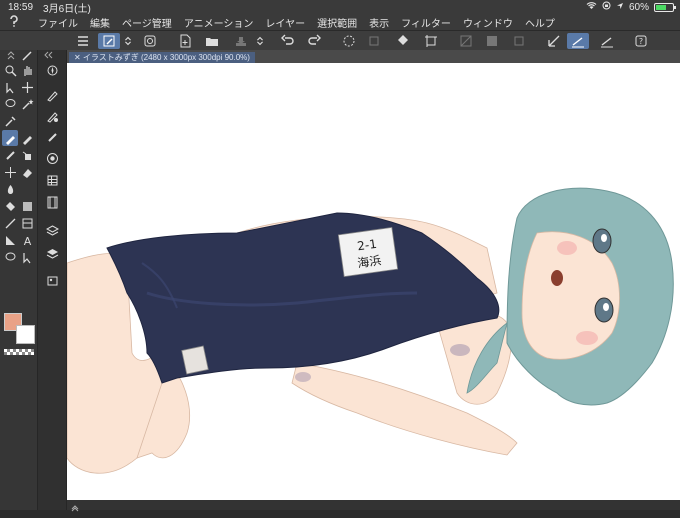 This screenshot has width=680, height=518. Describe the element at coordinates (58, 22) in the screenshot. I see `menu-file: ファイル` at that location.